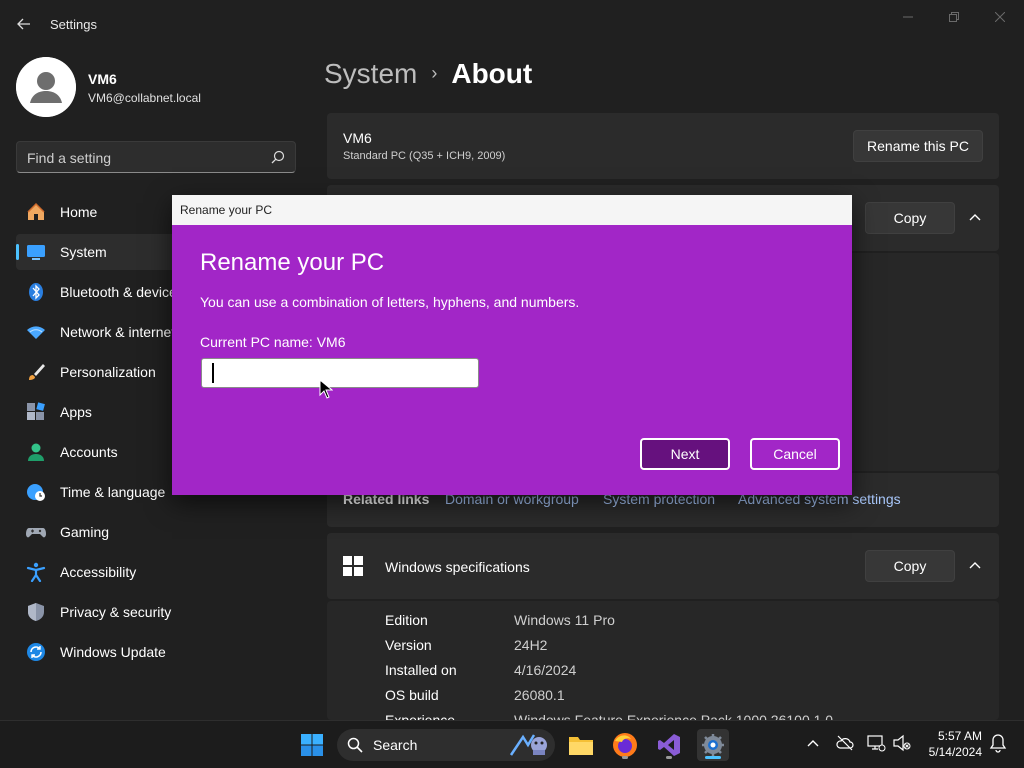 The height and width of the screenshot is (768, 1024). I want to click on windows-specs-title: Windows specifications, so click(457, 567).